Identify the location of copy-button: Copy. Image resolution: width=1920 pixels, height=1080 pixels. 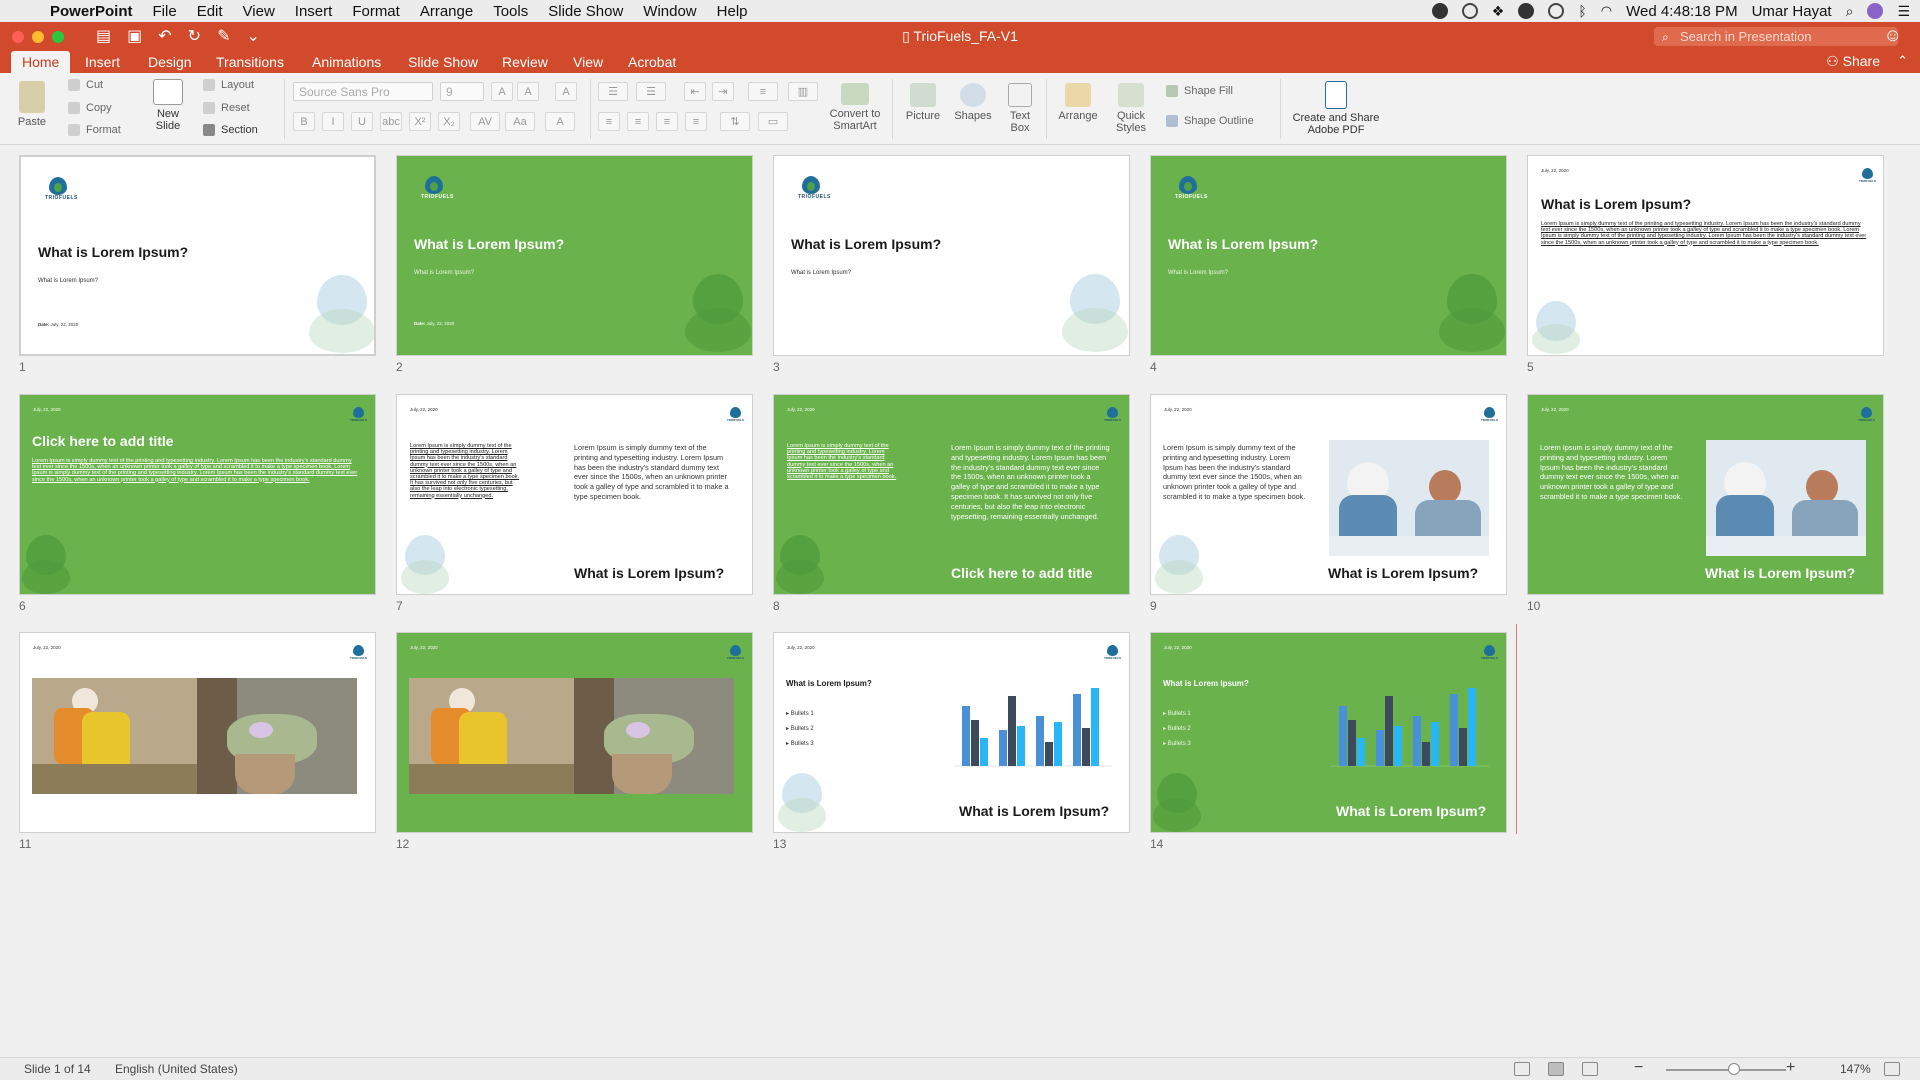
(90, 108).